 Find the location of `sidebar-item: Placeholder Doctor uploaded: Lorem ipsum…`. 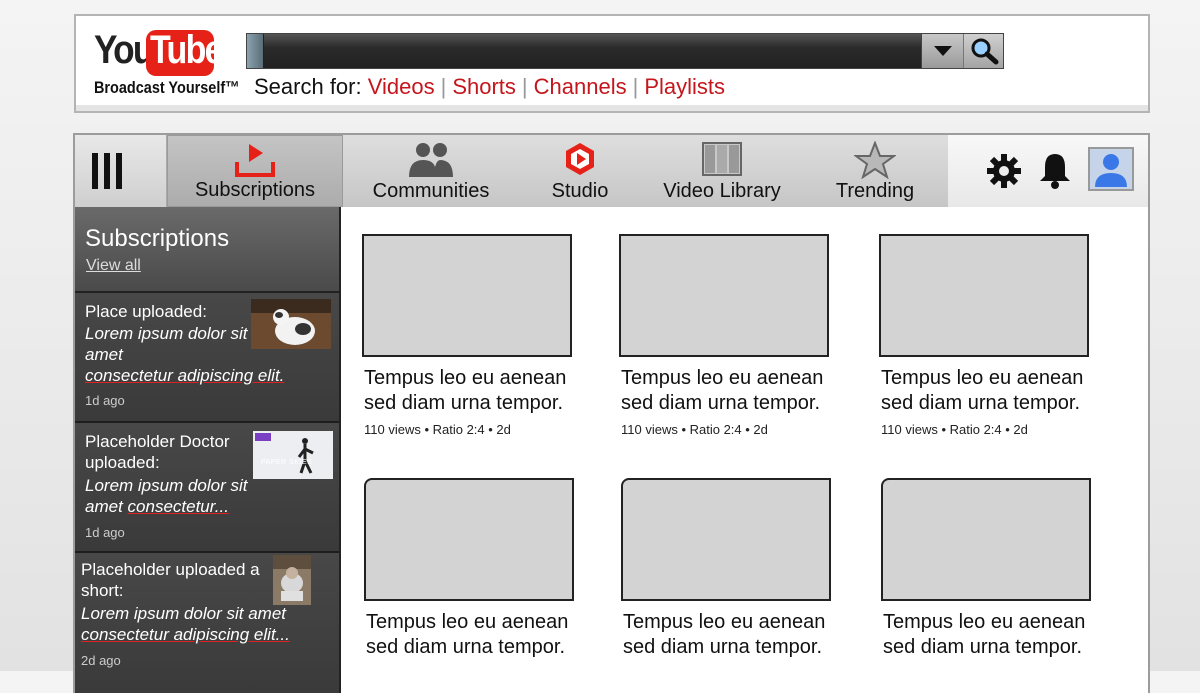

sidebar-item: Placeholder Doctor uploaded: Lorem ipsum… is located at coordinates (207, 488).